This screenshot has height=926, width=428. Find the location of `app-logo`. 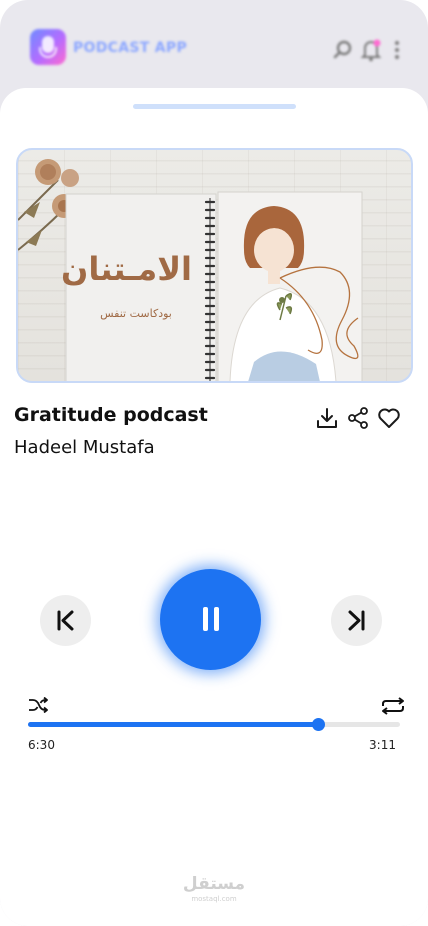

app-logo is located at coordinates (48, 47).